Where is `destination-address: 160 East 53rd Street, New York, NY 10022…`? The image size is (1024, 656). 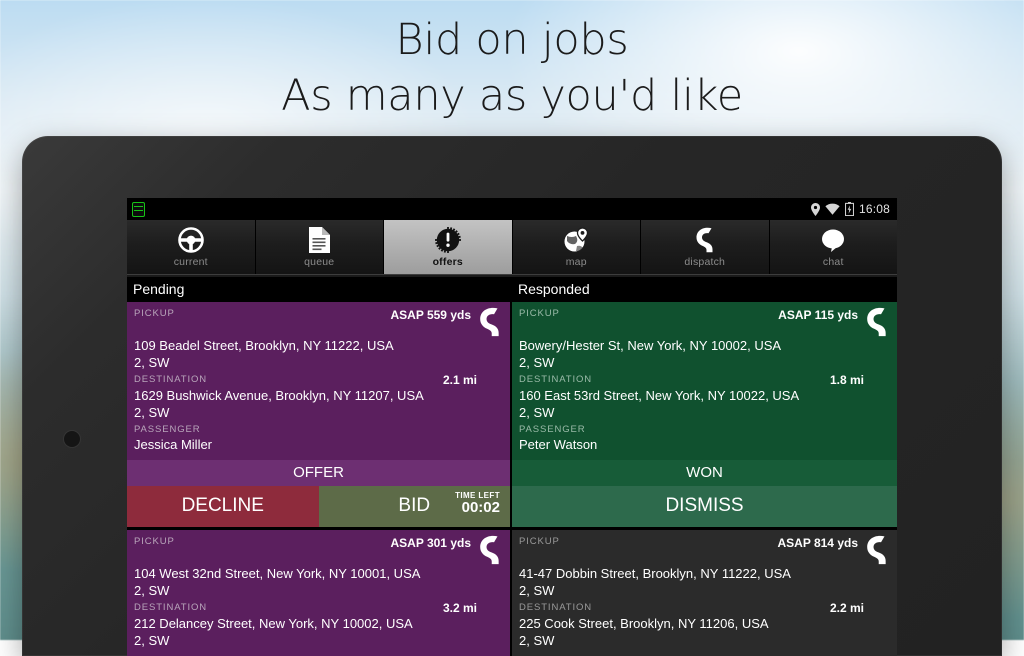
destination-address: 160 East 53rd Street, New York, NY 10022… is located at coordinates (704, 395).